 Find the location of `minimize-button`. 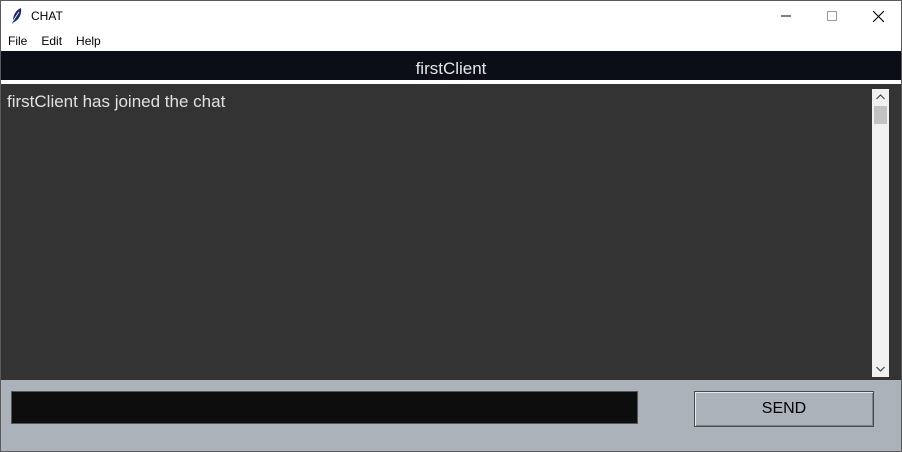

minimize-button is located at coordinates (786, 16).